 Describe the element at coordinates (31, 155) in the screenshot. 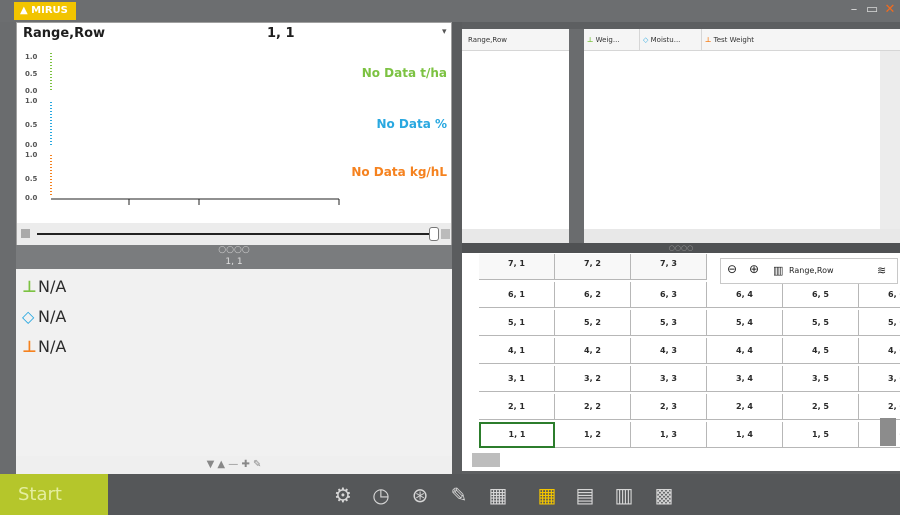

I see `testweight-tick-max: 1.0` at that location.